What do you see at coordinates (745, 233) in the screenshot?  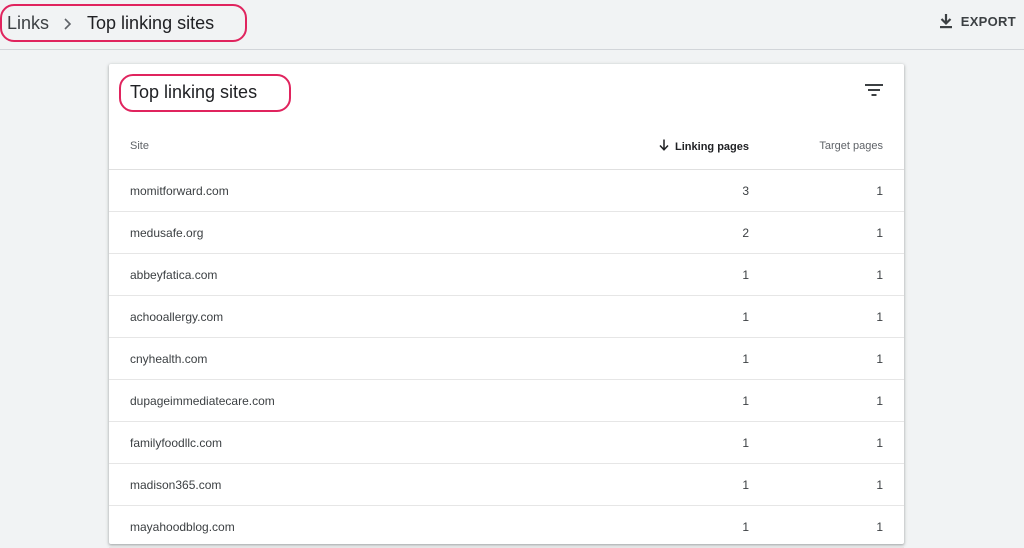 I see `cell-linking-pages: 2` at bounding box center [745, 233].